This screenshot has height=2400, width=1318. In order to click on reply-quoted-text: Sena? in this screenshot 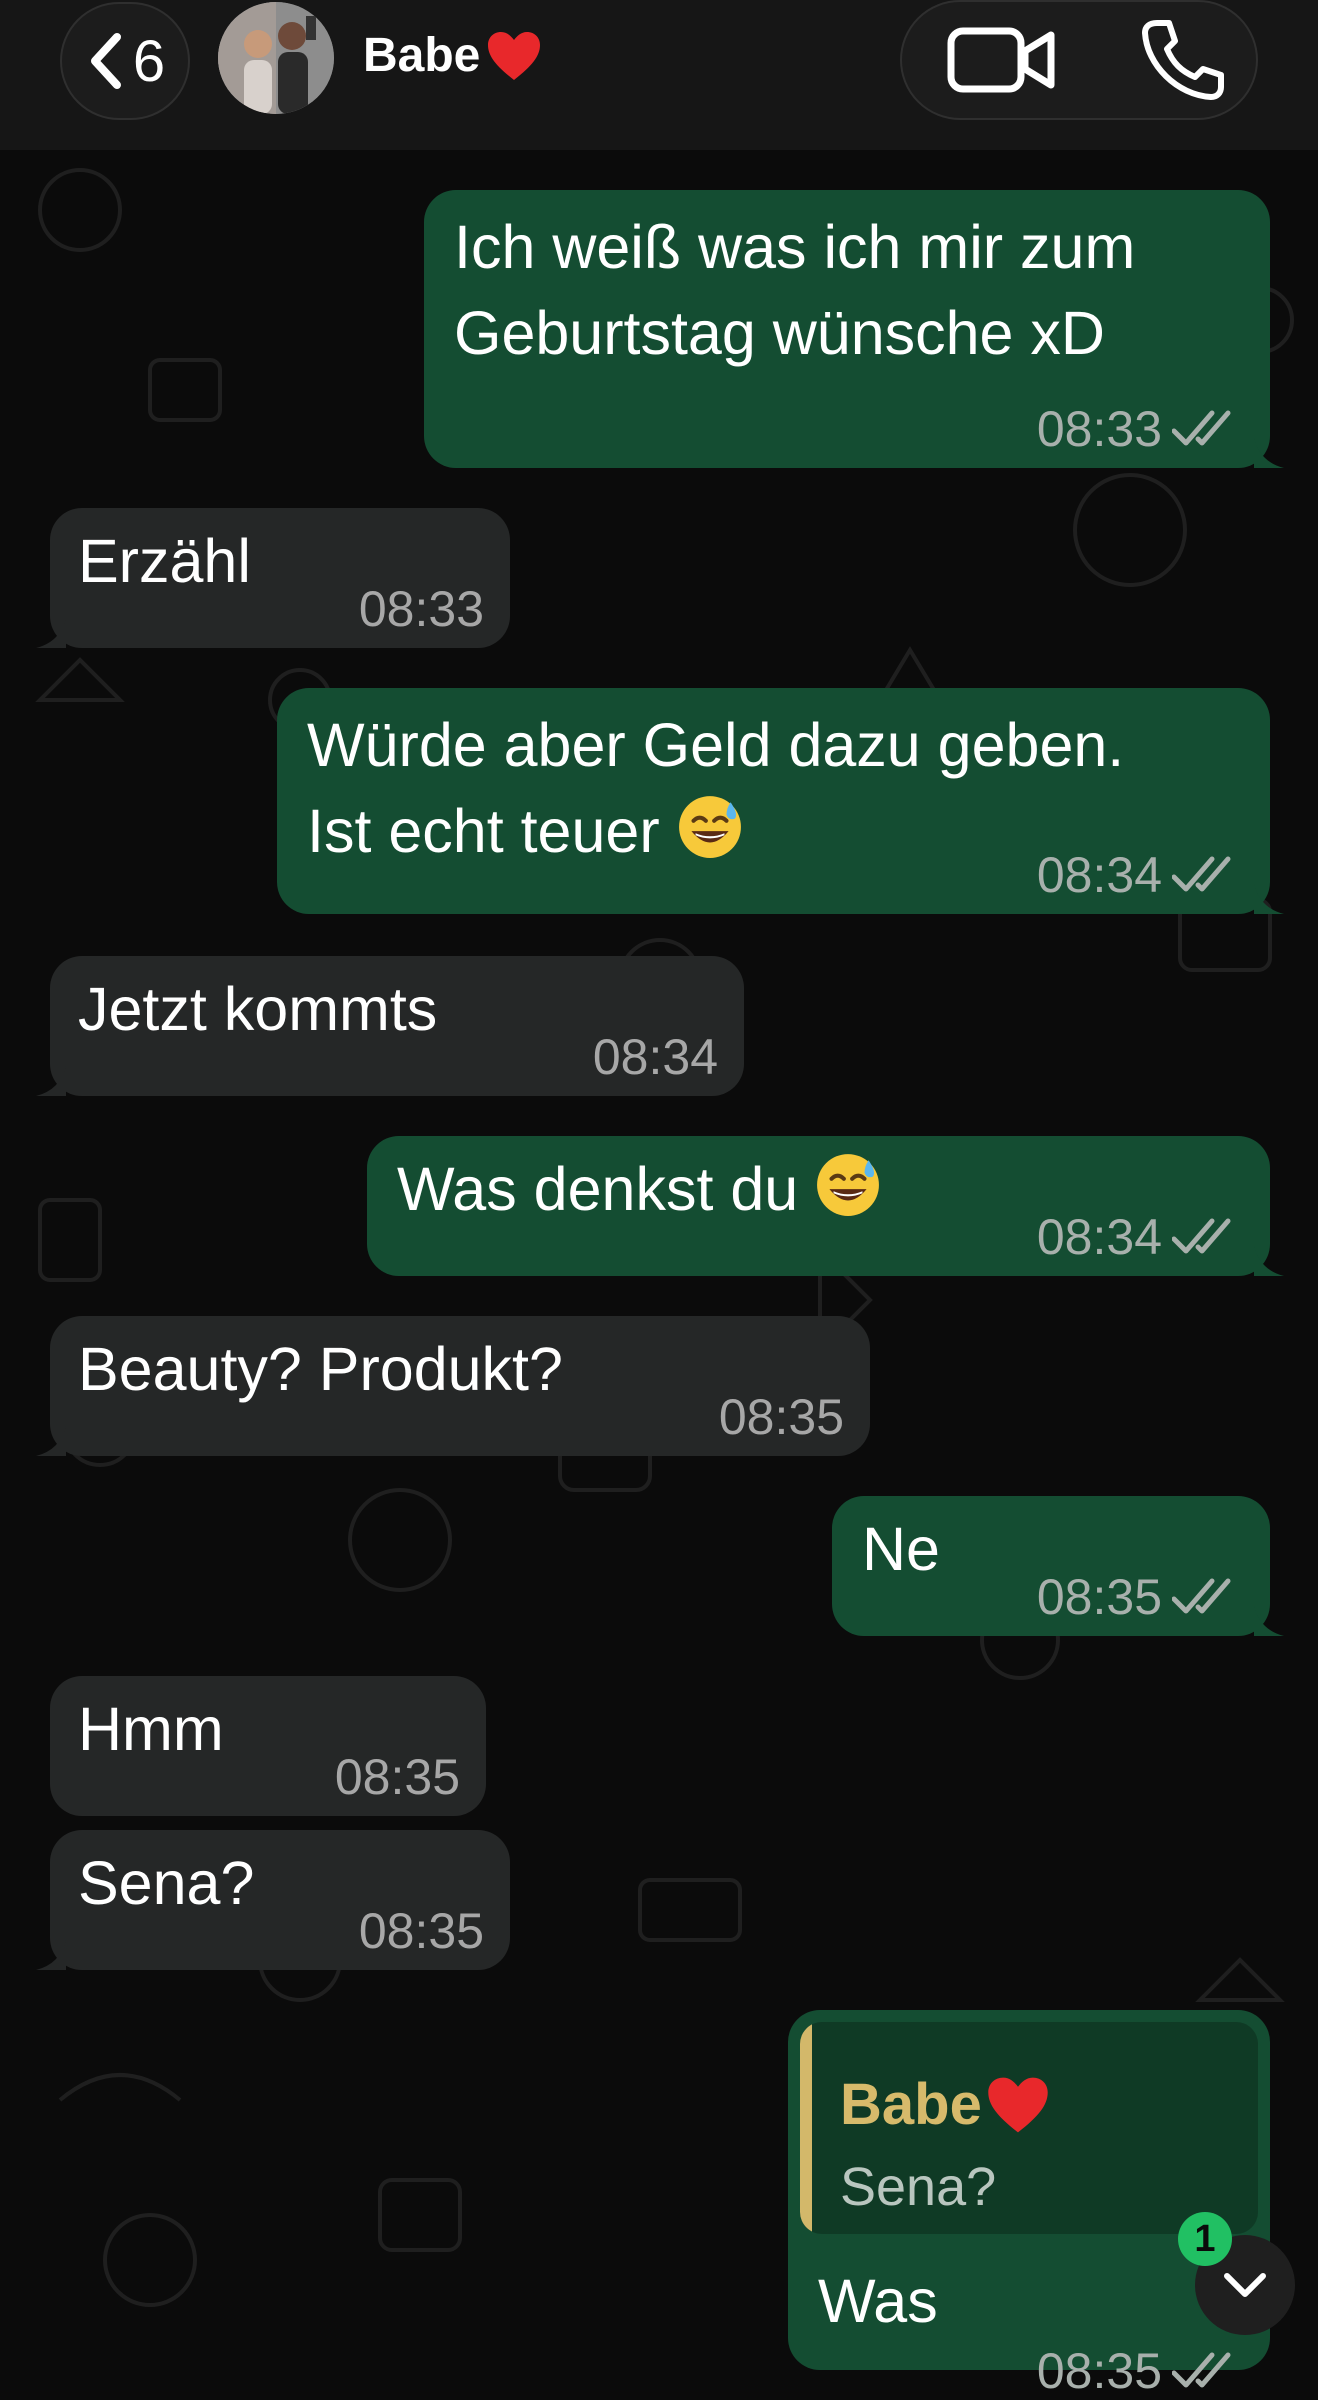, I will do `click(918, 2187)`.